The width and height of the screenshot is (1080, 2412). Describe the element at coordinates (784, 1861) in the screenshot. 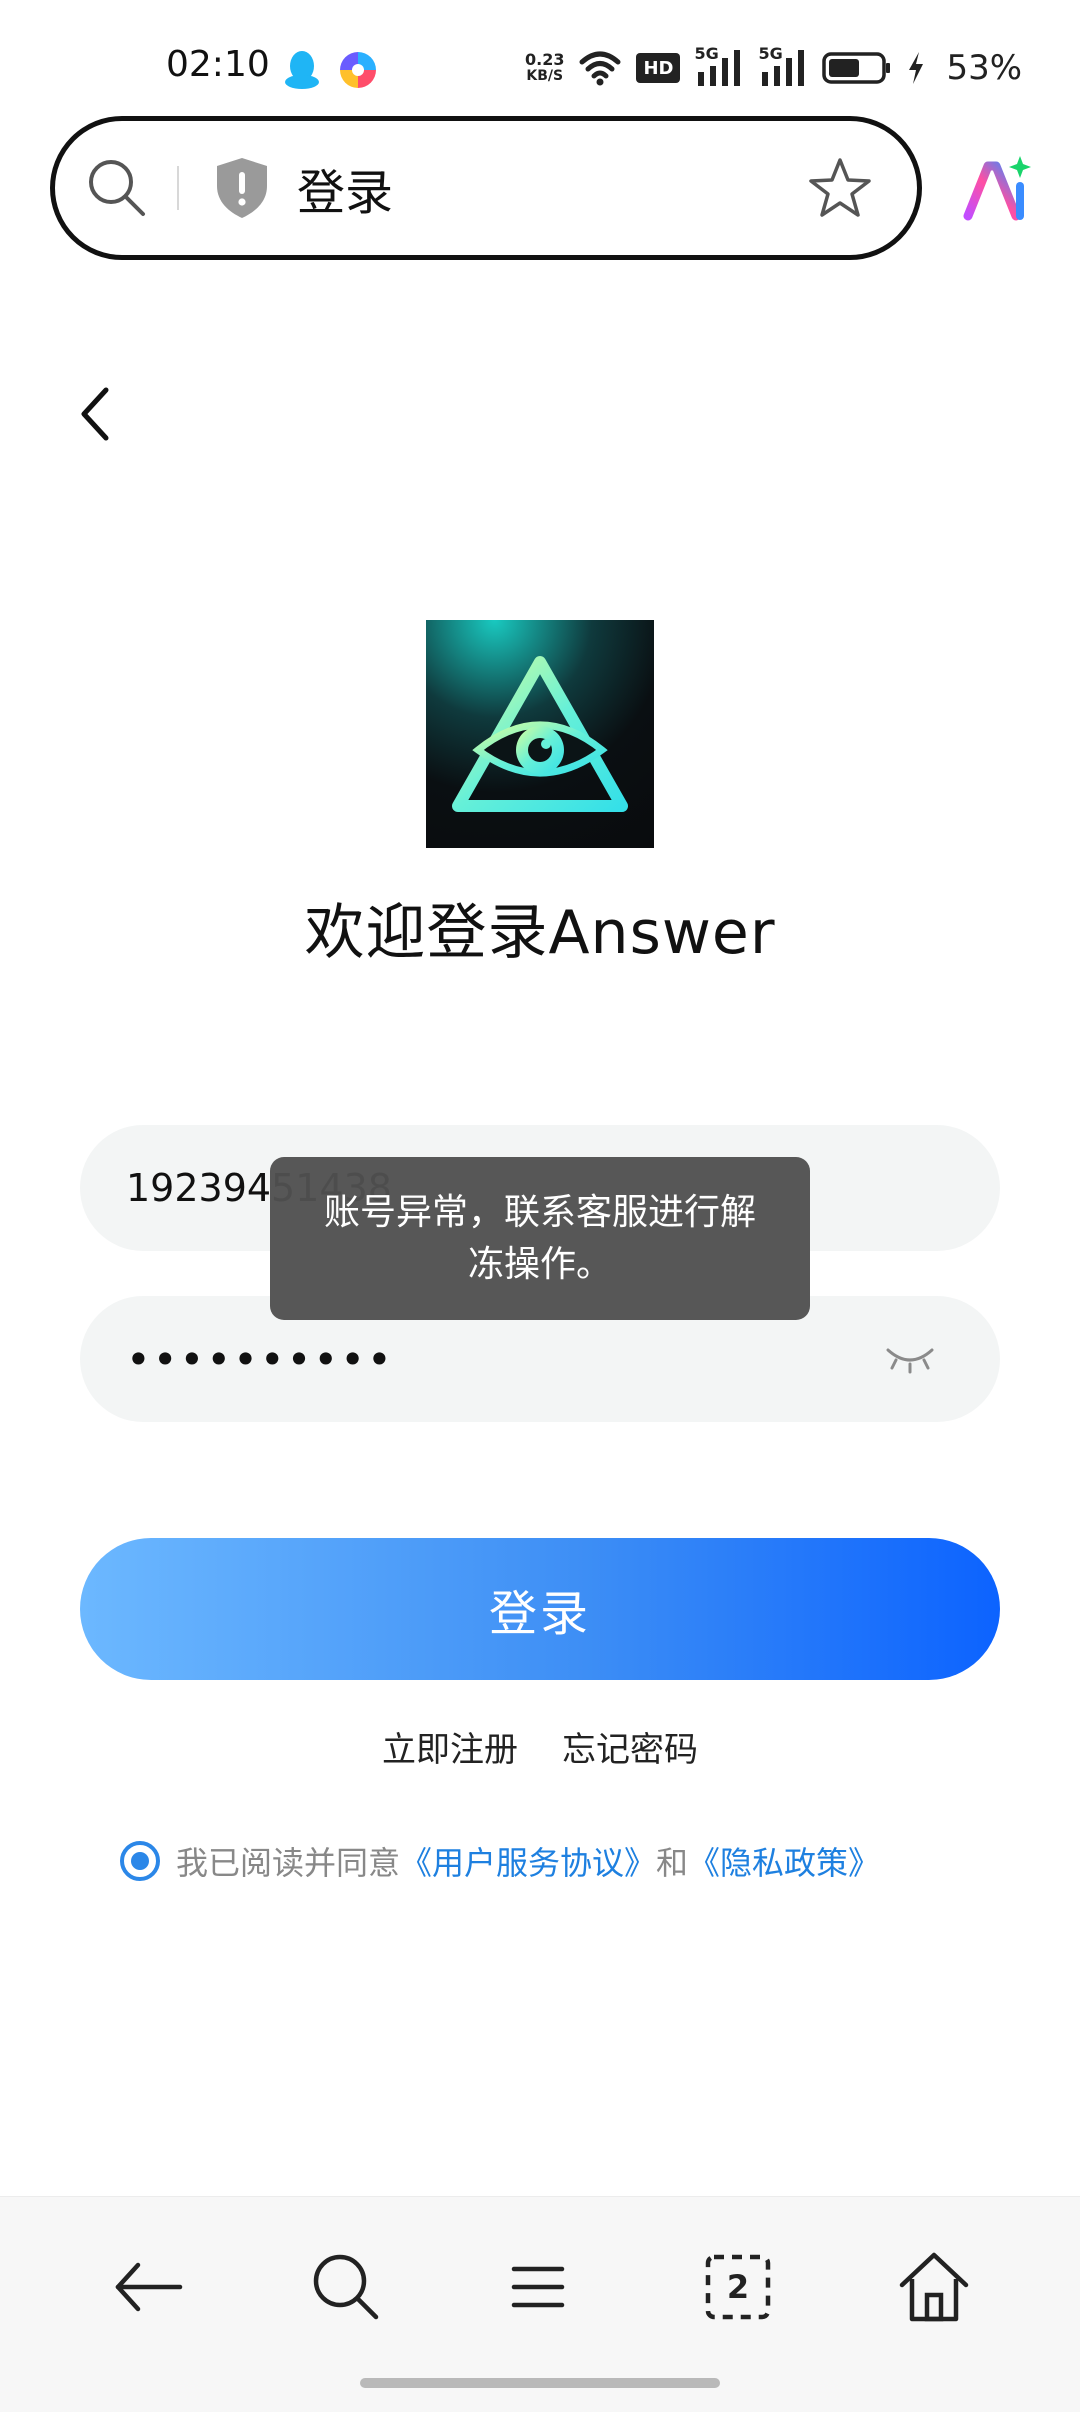

I see `privacy-policy-link: 《隐私政策》` at that location.